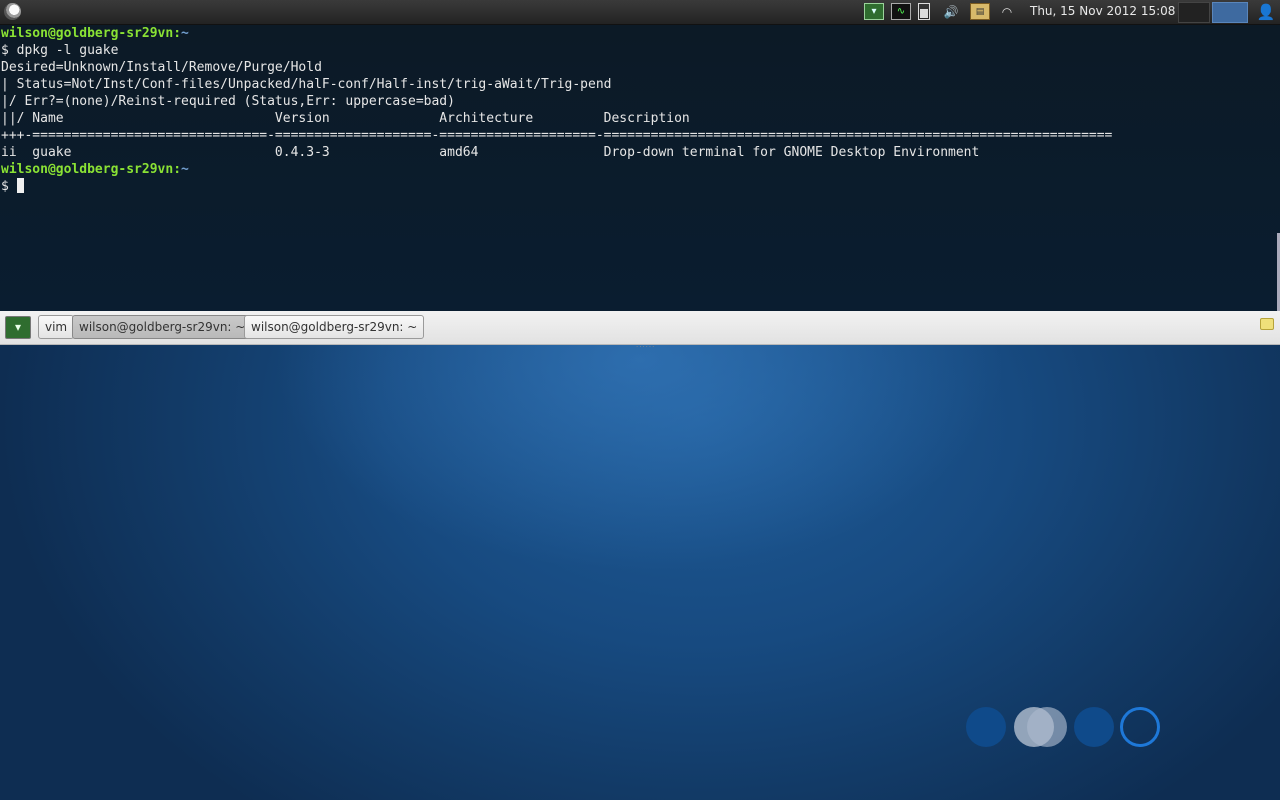  What do you see at coordinates (980, 11) in the screenshot?
I see `clipboard-icon: ▤` at bounding box center [980, 11].